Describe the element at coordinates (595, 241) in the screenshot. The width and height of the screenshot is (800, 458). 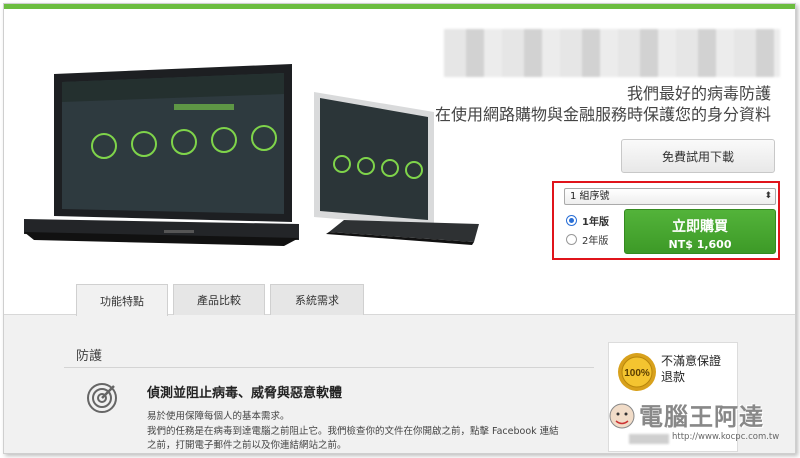
I see `option-2-year-label: 2年版` at that location.